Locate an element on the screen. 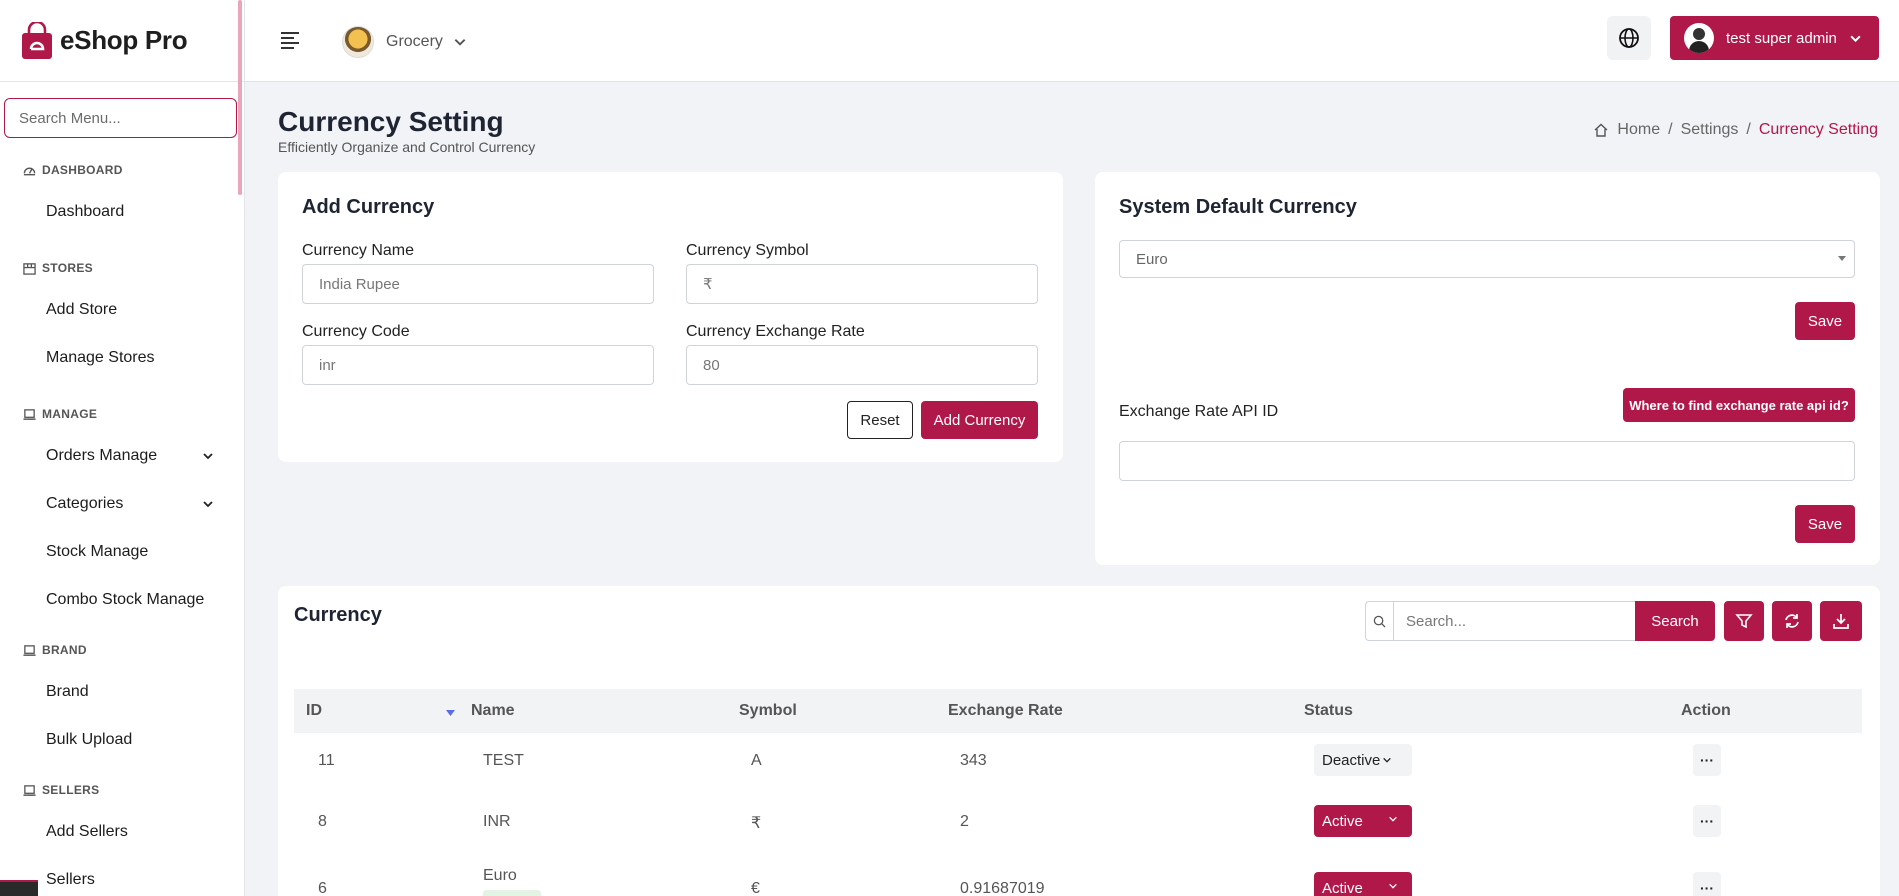 The width and height of the screenshot is (1899, 896). sidebar-item-add-sellers: Add Sellers is located at coordinates (120, 832).